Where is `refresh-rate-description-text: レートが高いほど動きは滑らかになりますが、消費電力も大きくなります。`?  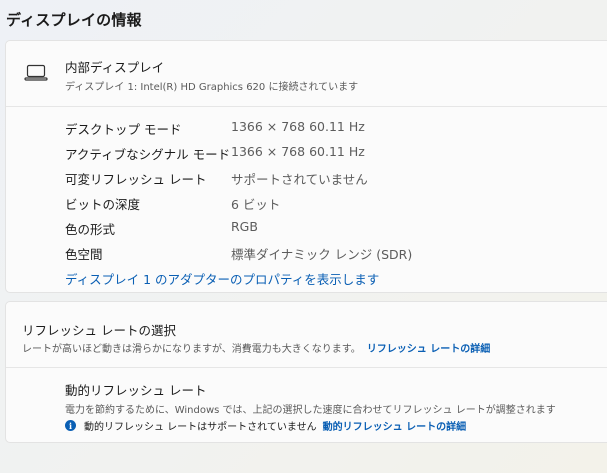 refresh-rate-description-text: レートが高いほど動きは滑らかになりますが、消費電力も大きくなります。 is located at coordinates (191, 349).